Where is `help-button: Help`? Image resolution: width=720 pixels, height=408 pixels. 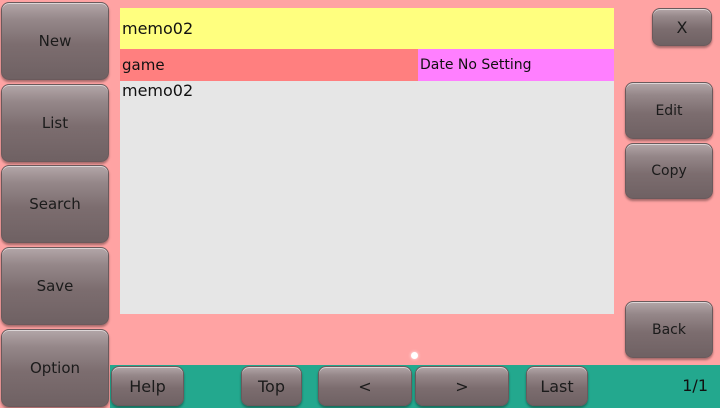
help-button: Help is located at coordinates (147, 386).